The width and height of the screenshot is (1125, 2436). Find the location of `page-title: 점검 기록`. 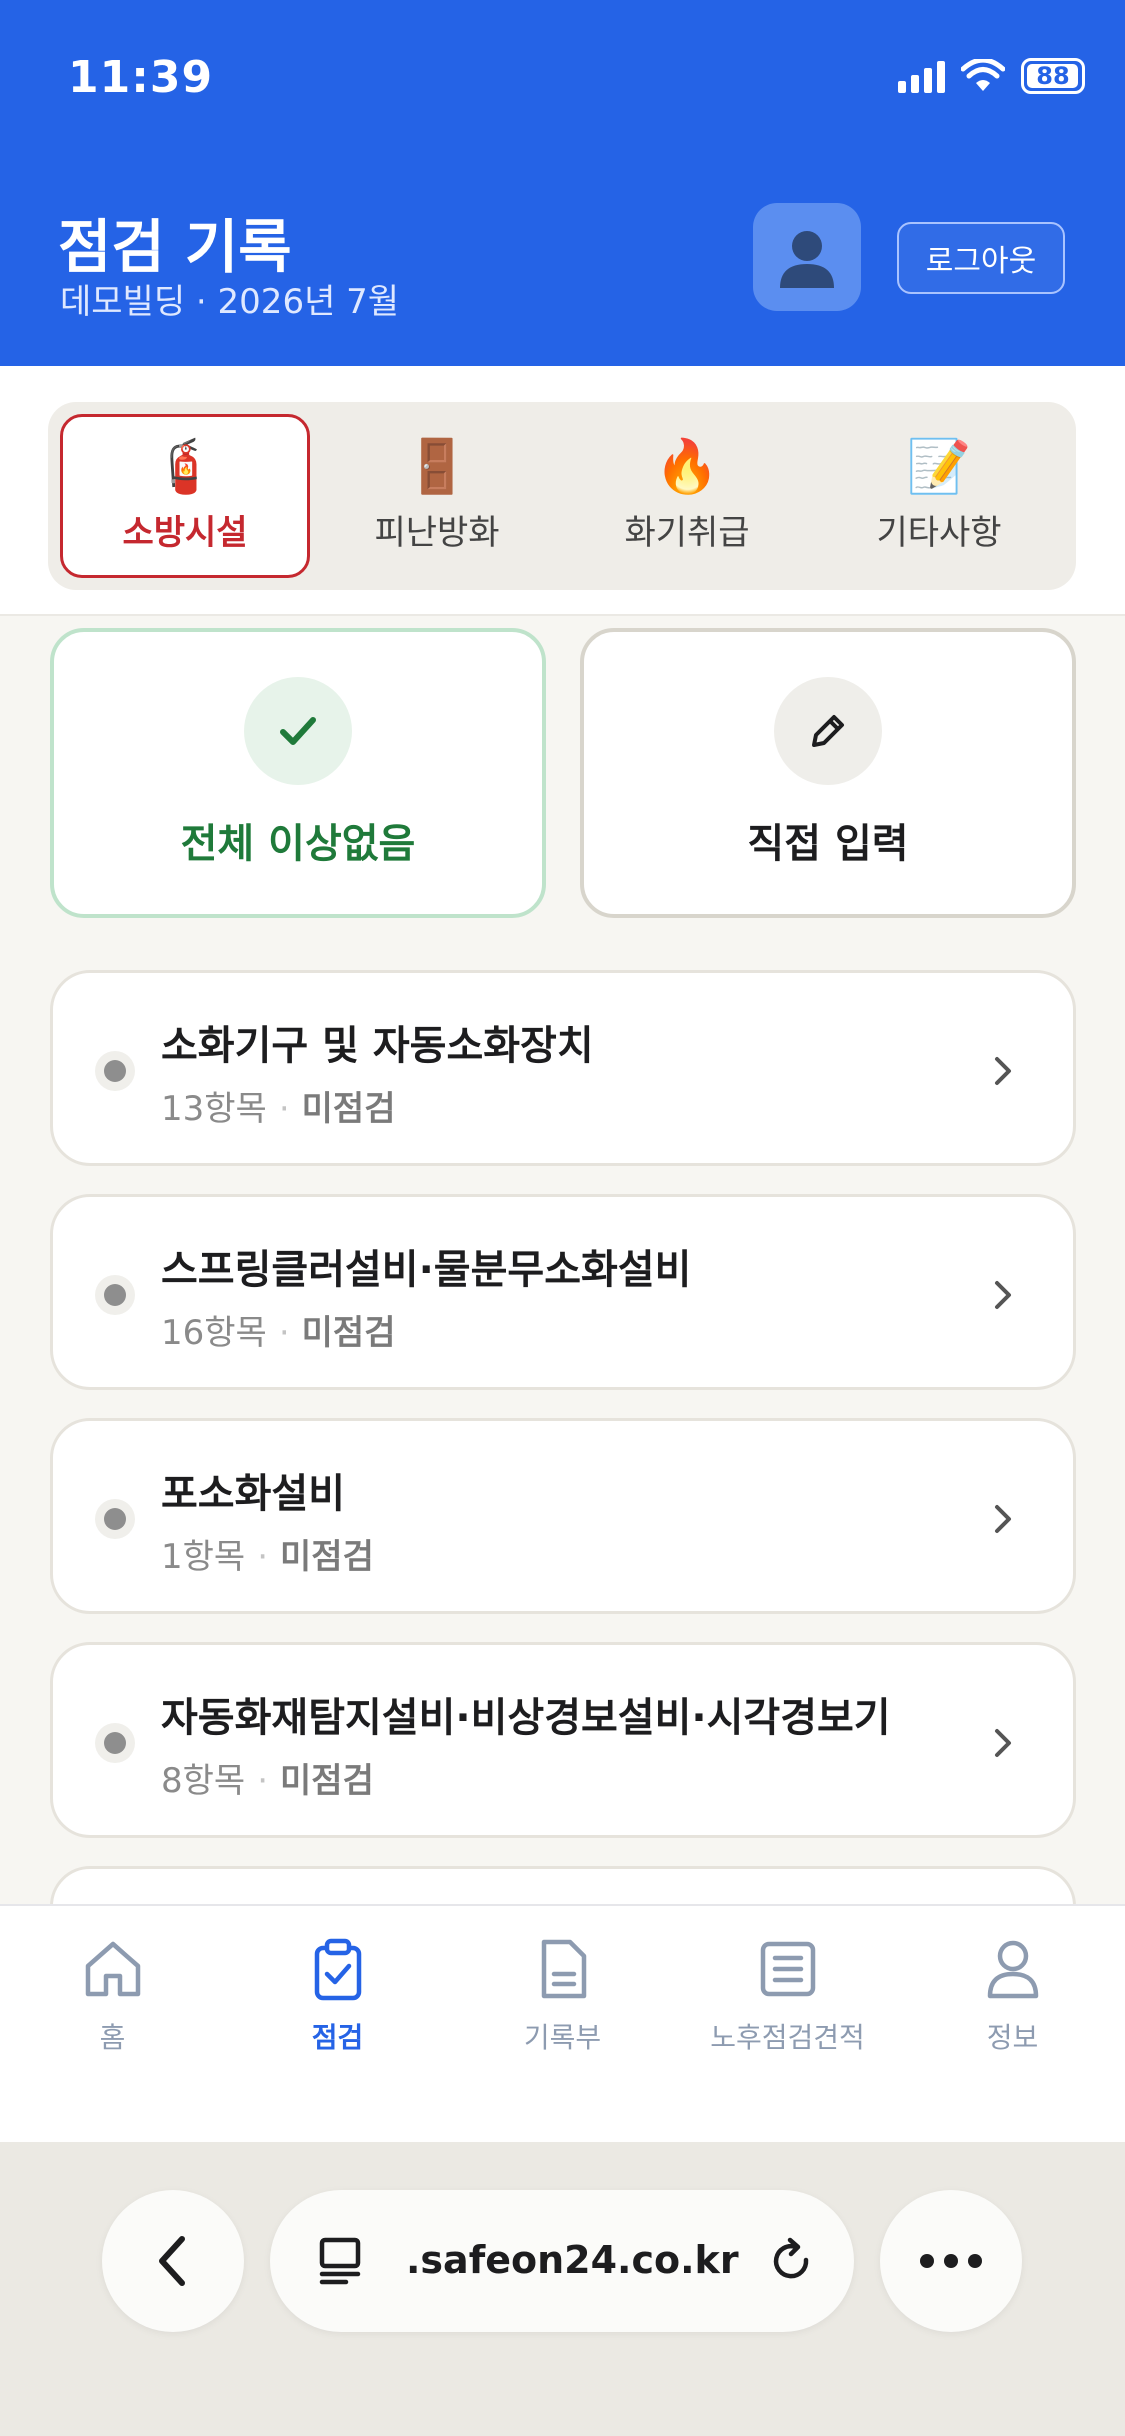

page-title: 점검 기록 is located at coordinates (175, 247).